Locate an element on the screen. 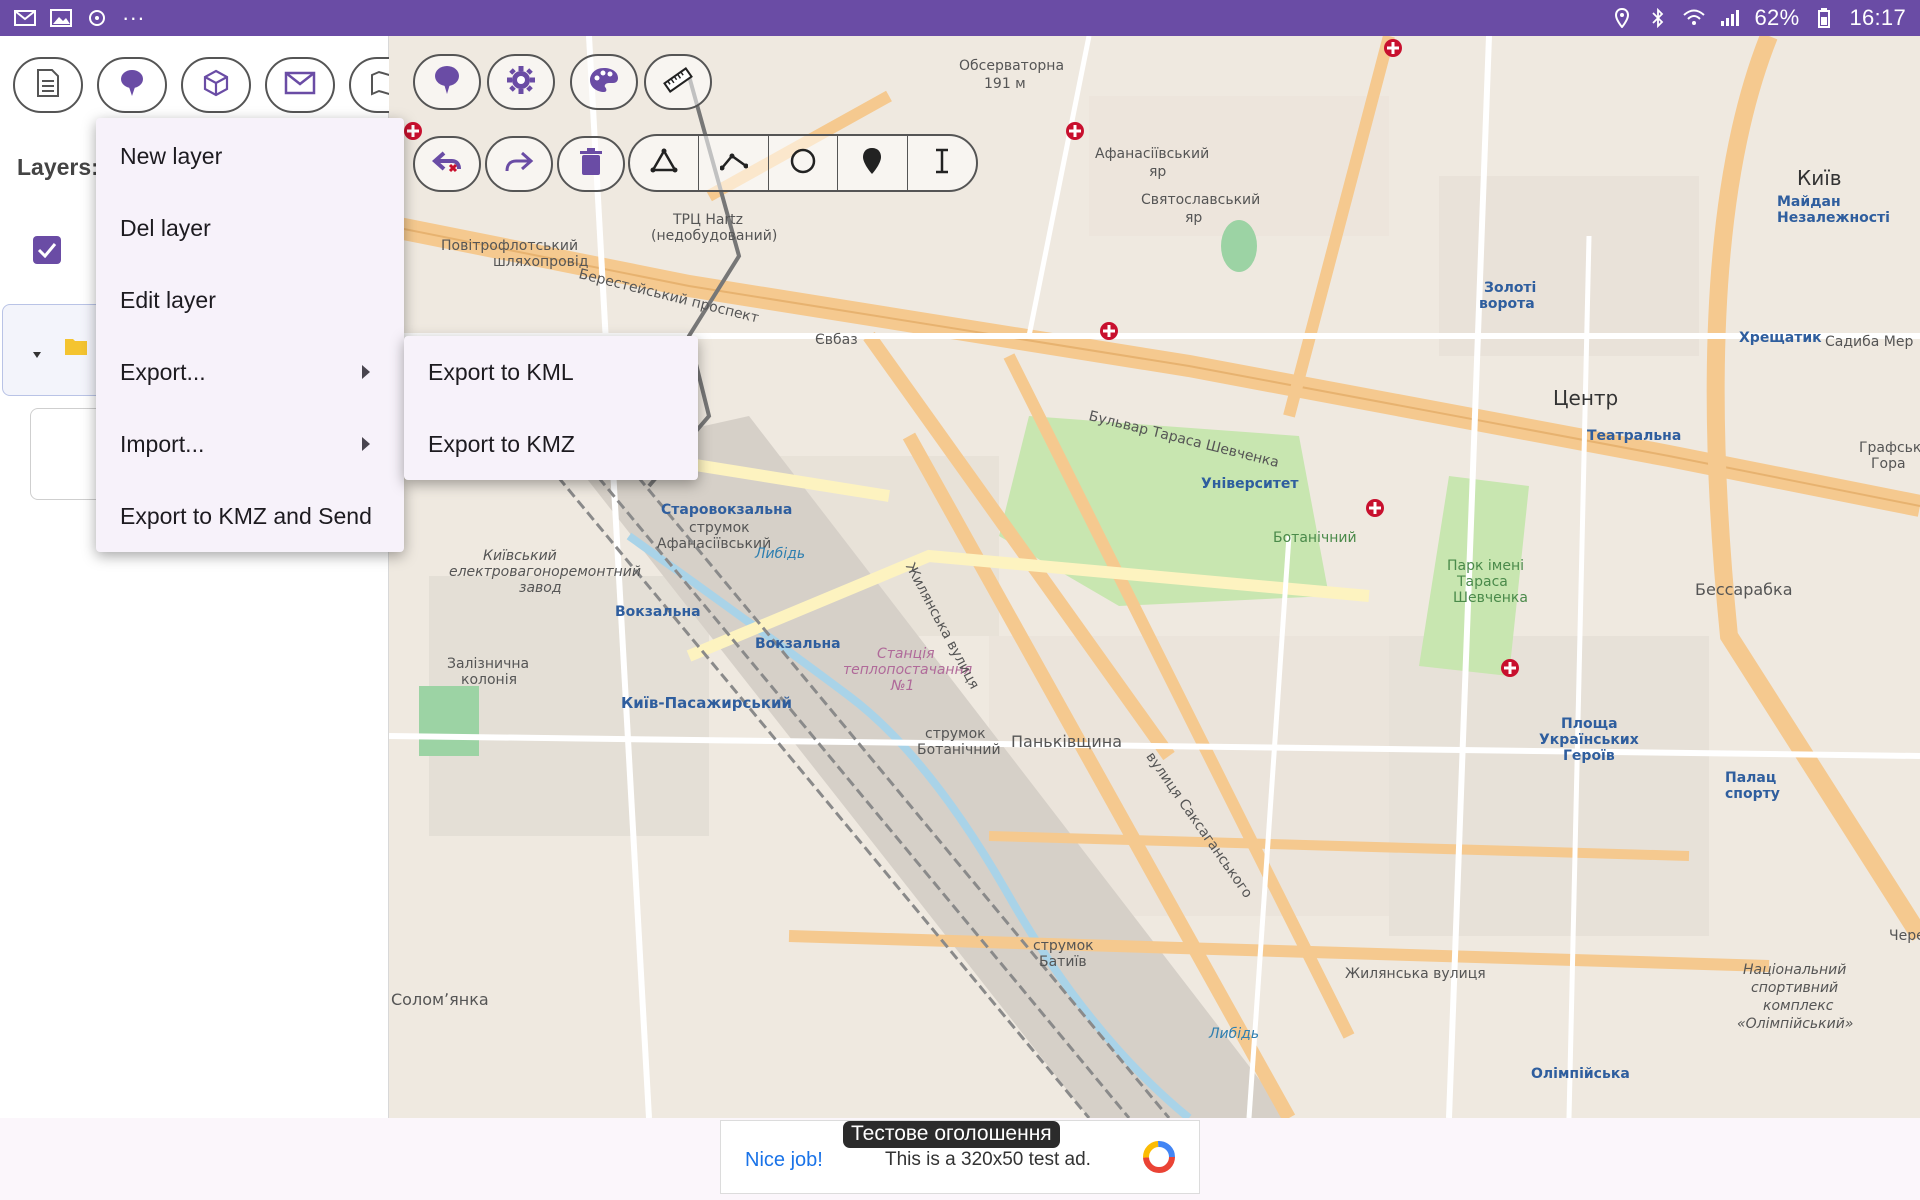  map-label: Центр is located at coordinates (1586, 398).